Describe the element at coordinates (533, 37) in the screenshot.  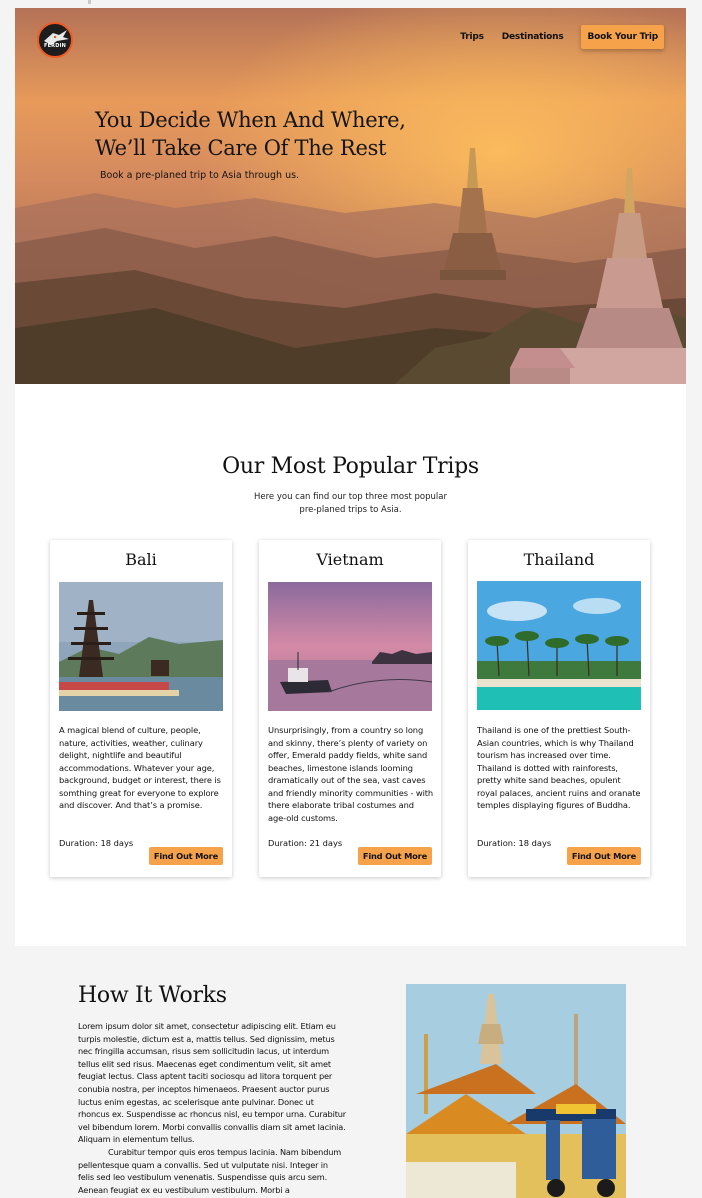
I see `nav-link-destinations: Destinations` at that location.